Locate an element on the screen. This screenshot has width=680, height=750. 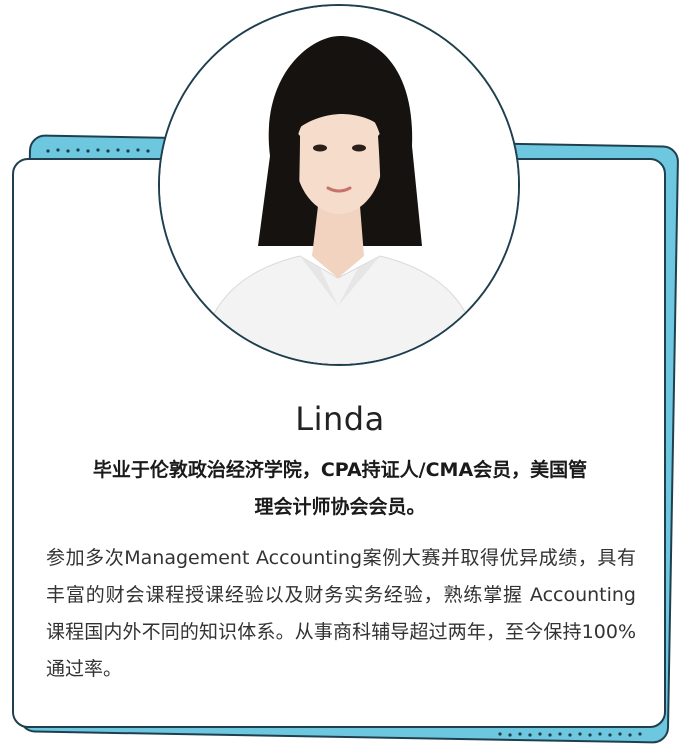
person-title: 毕业于伦敦政治经济学院，CPA持证人/CMA会员，美国管理会计师协会会员。 is located at coordinates (340, 488).